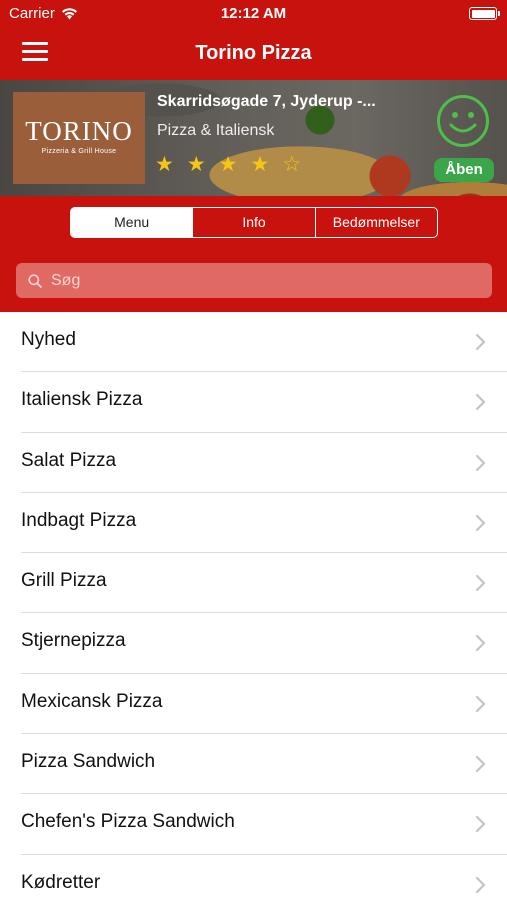  I want to click on segmented-control: Menu Info Bedømmelser, so click(254, 222).